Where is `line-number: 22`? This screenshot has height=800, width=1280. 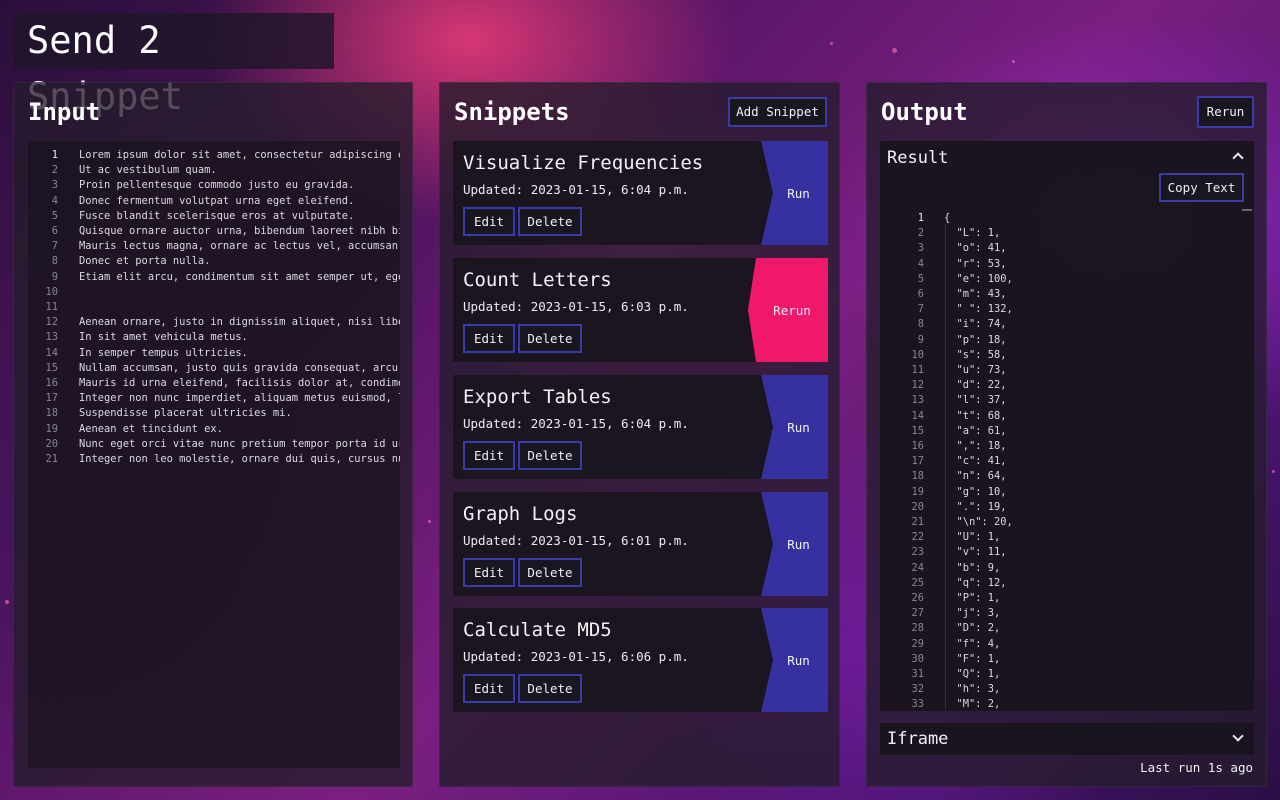 line-number: 22 is located at coordinates (917, 537).